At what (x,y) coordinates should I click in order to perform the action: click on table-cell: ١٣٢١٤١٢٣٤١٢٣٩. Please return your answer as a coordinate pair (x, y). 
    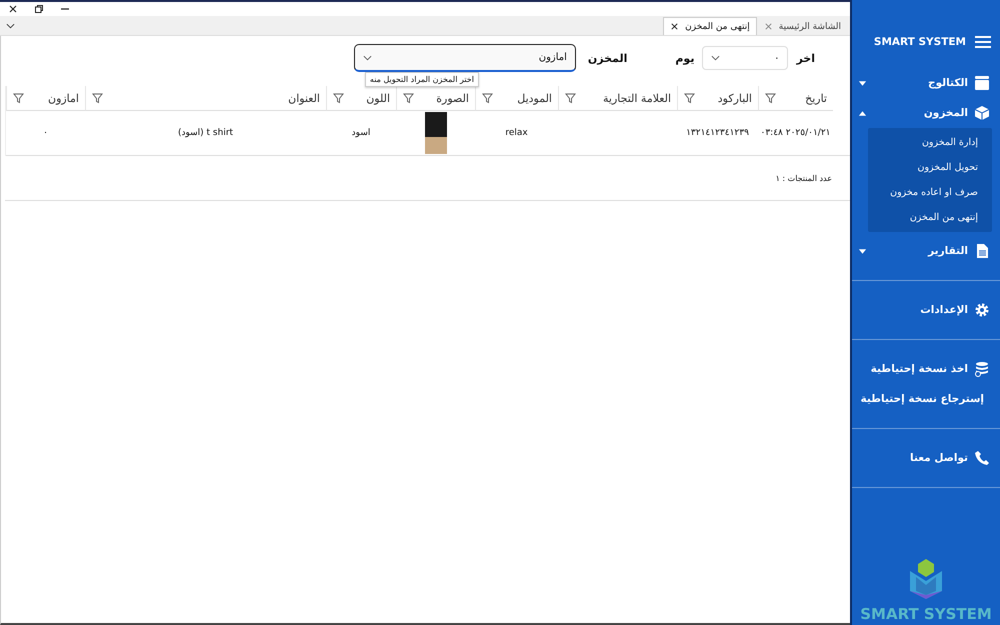
    Looking at the image, I should click on (717, 133).